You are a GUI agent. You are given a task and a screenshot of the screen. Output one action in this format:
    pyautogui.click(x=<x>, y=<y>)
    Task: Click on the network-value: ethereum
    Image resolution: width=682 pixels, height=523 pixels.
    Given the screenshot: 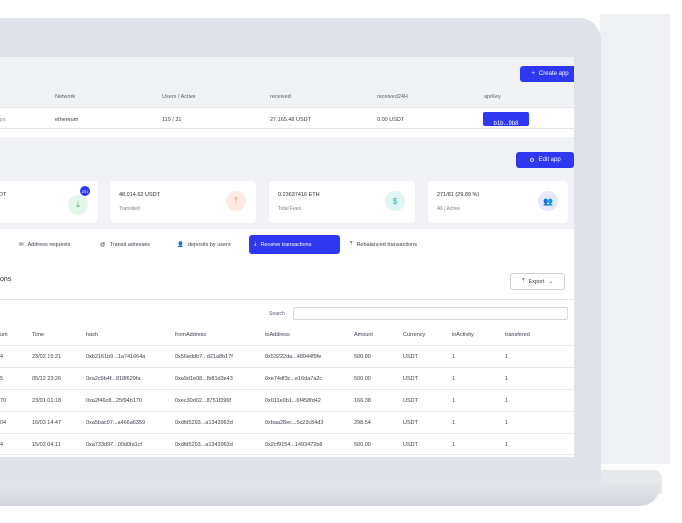 What is the action you would take?
    pyautogui.click(x=67, y=120)
    